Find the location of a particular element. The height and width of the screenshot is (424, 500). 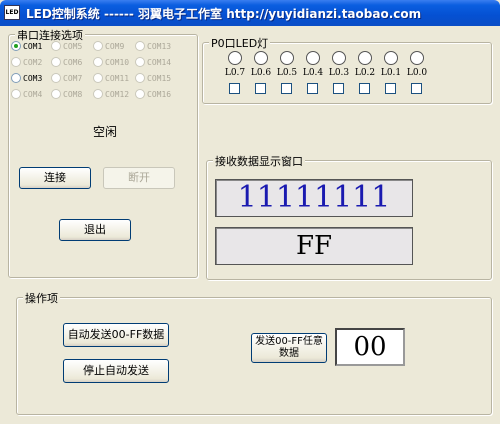

com-port-label: COM5 is located at coordinates (73, 46).